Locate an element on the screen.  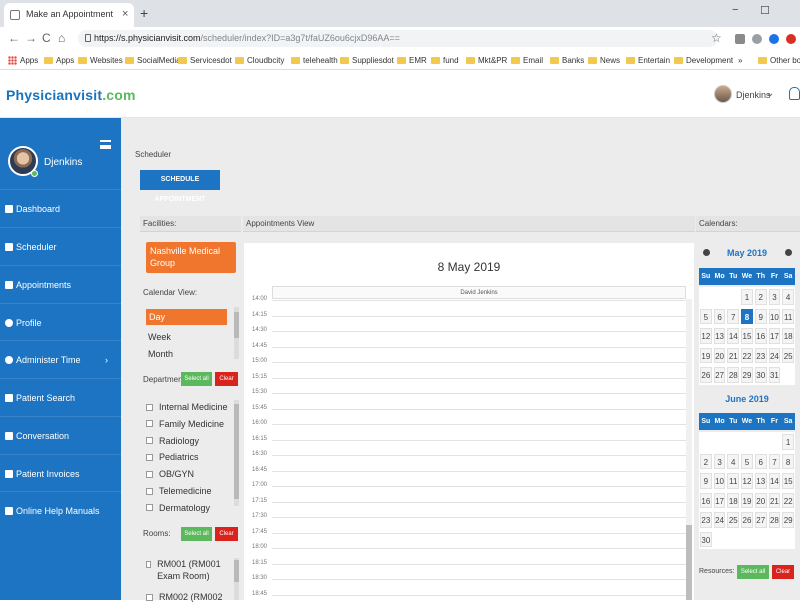
sidebar-item: Scheduler is located at coordinates (60, 246).